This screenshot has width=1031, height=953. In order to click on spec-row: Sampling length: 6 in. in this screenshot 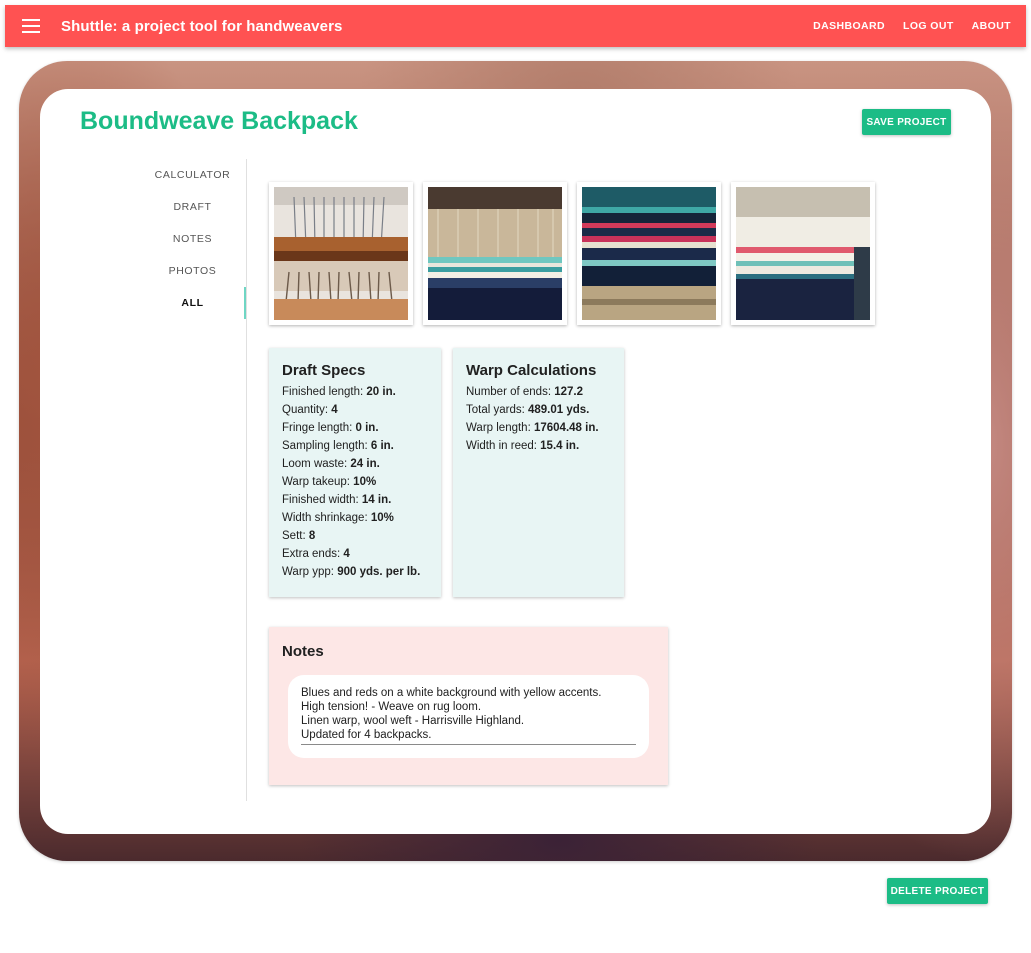, I will do `click(338, 446)`.